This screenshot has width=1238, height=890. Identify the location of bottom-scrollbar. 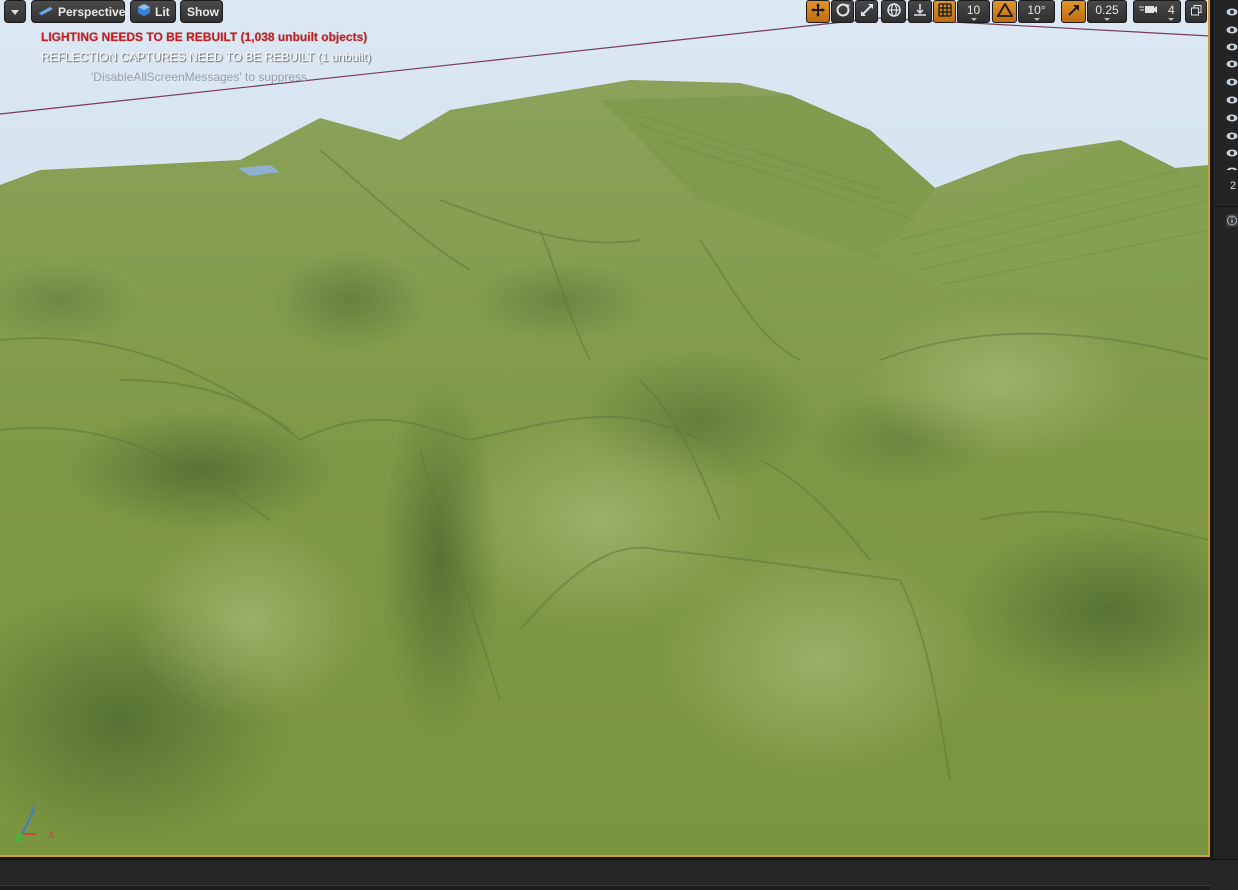
(605, 887).